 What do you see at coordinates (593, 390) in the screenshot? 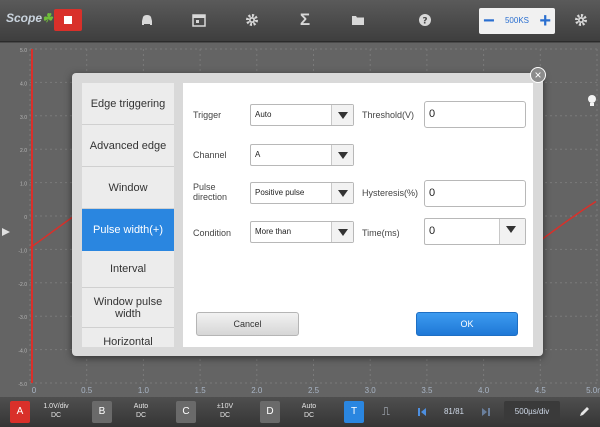
I see `x-tick-label: 5.0ms` at bounding box center [593, 390].